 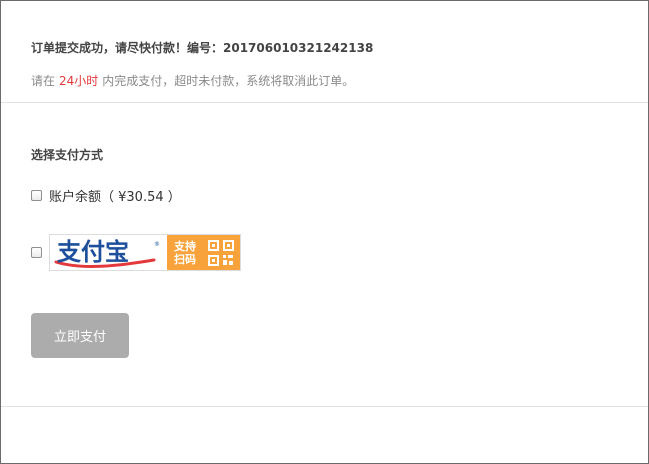 I want to click on alipay-wordmark: 支付宝 ®, so click(x=108, y=252).